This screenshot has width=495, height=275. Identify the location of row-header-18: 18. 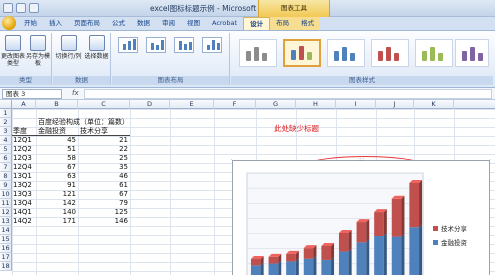
(6, 266).